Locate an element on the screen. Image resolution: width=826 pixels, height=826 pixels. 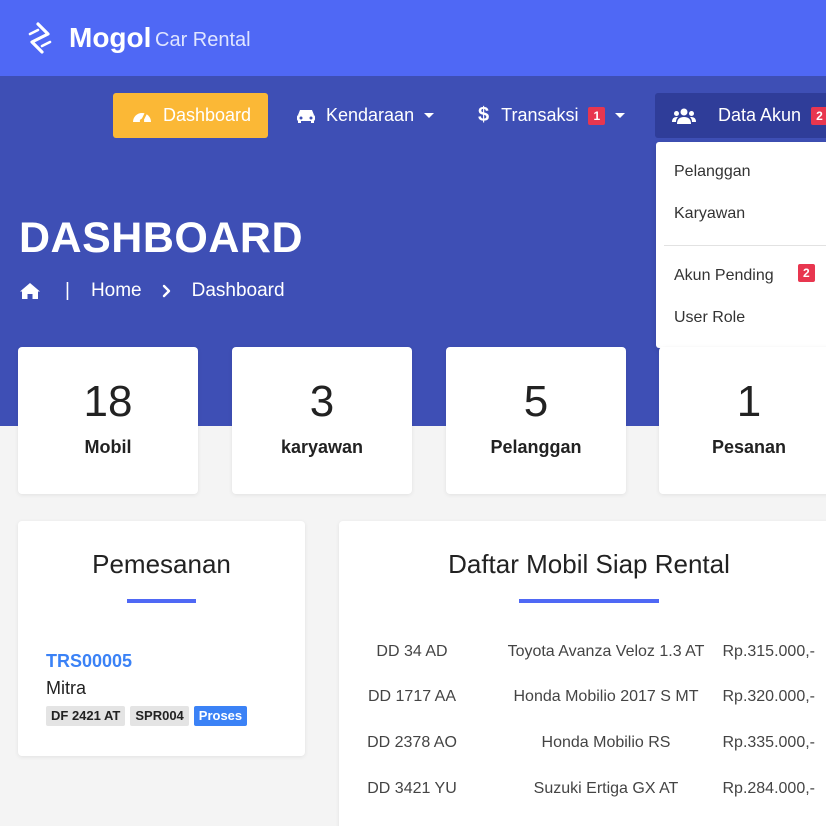
pemesanan-title: Pemesanan is located at coordinates (161, 564).